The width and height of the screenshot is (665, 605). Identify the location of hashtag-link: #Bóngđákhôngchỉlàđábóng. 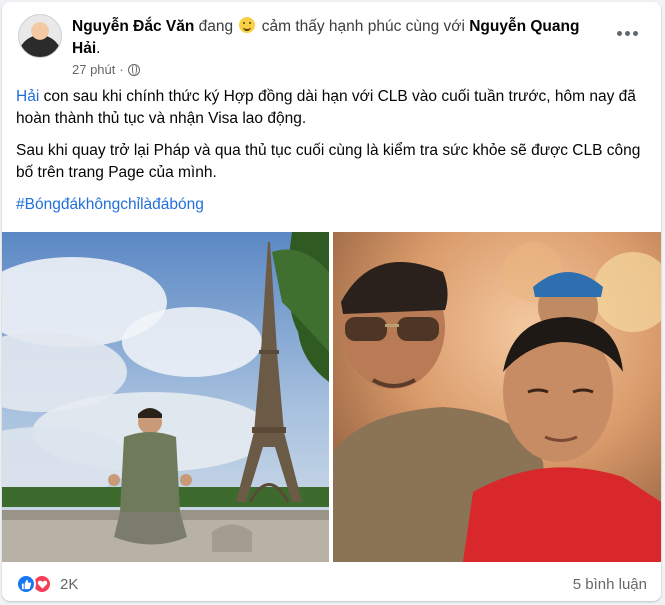
(331, 205).